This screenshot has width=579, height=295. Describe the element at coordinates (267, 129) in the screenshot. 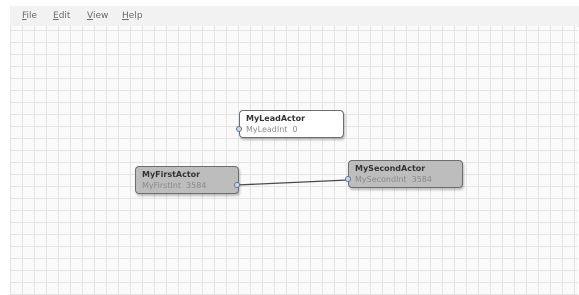

I see `property-name: MyLeadInt` at that location.